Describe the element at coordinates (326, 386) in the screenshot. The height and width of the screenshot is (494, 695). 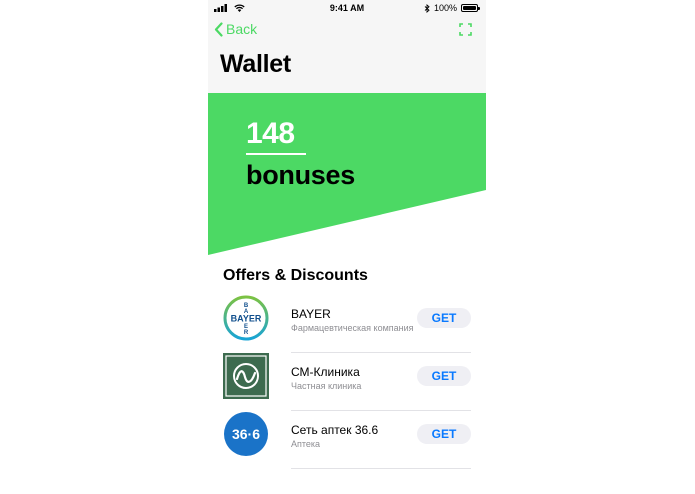
I see `offer-subtitle: Частная клиника` at that location.